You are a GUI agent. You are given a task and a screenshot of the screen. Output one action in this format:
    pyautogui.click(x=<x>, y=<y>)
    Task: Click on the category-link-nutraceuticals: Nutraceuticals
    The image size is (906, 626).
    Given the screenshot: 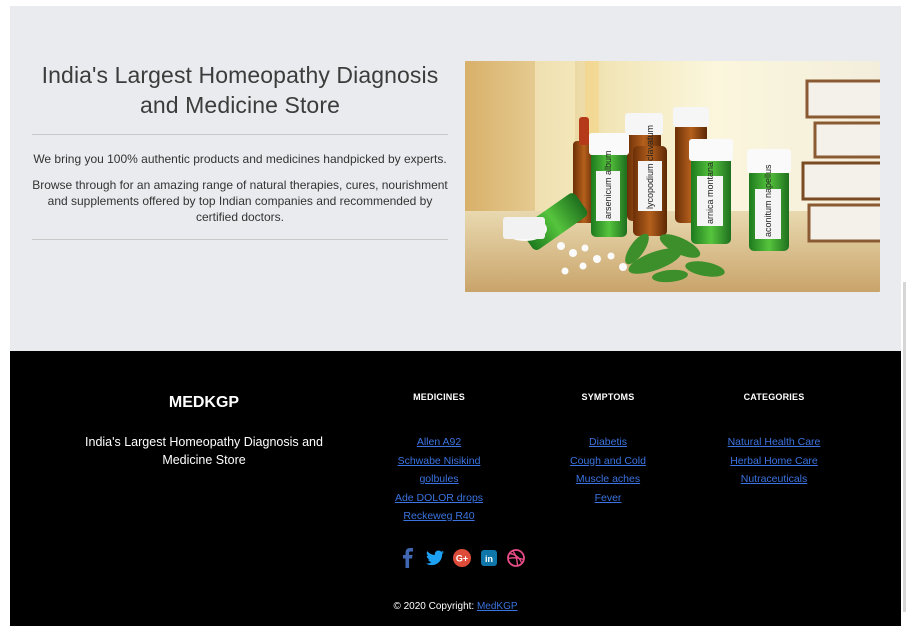 What is the action you would take?
    pyautogui.click(x=774, y=479)
    